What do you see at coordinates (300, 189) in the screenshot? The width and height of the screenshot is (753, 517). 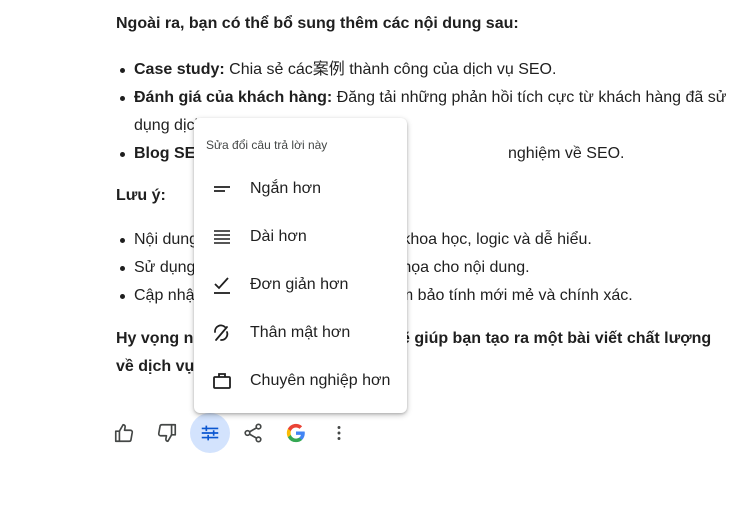 I see `menu-item-shorter: Ngắn hơn` at bounding box center [300, 189].